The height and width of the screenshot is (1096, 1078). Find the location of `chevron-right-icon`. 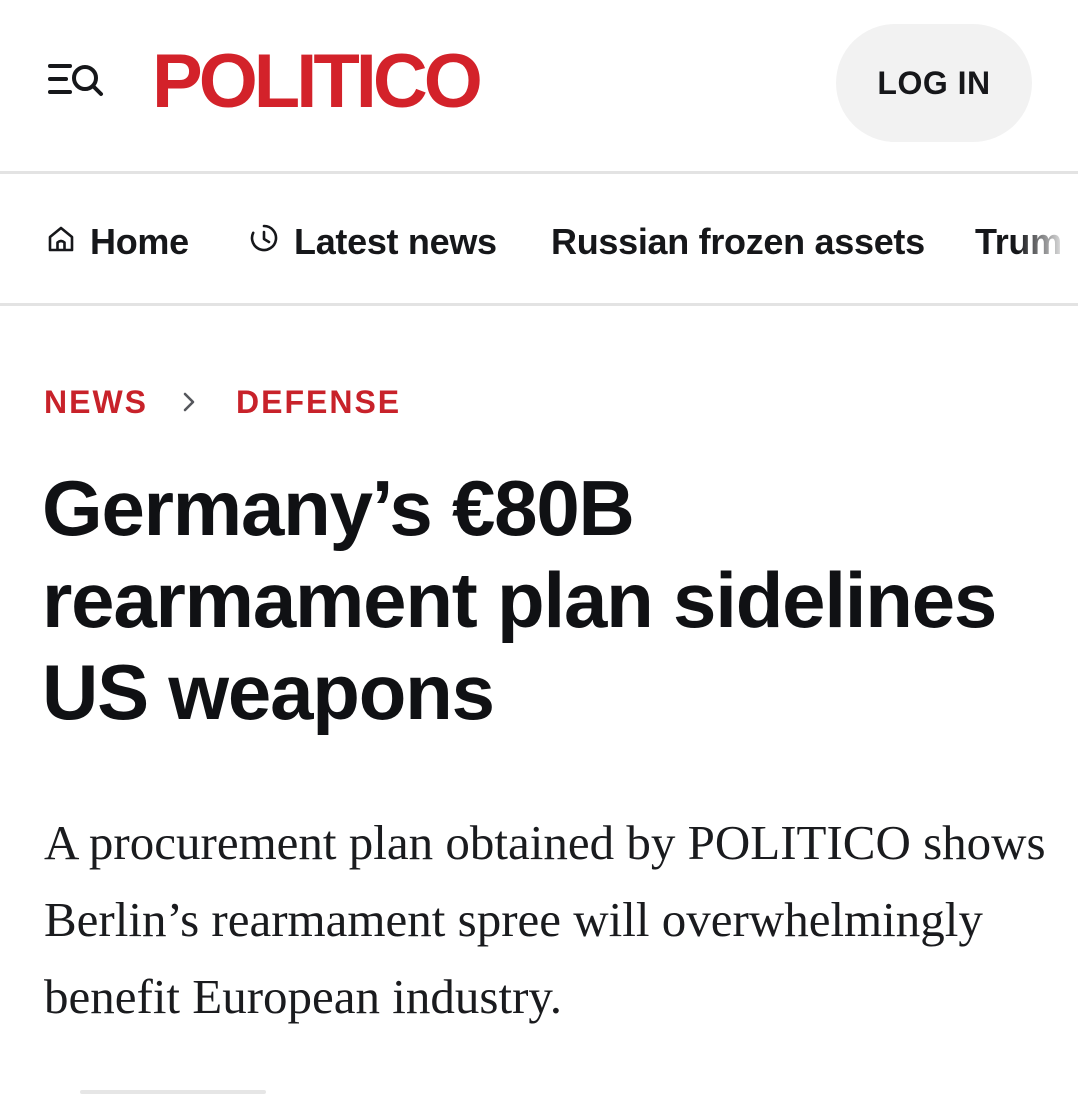

chevron-right-icon is located at coordinates (190, 402).